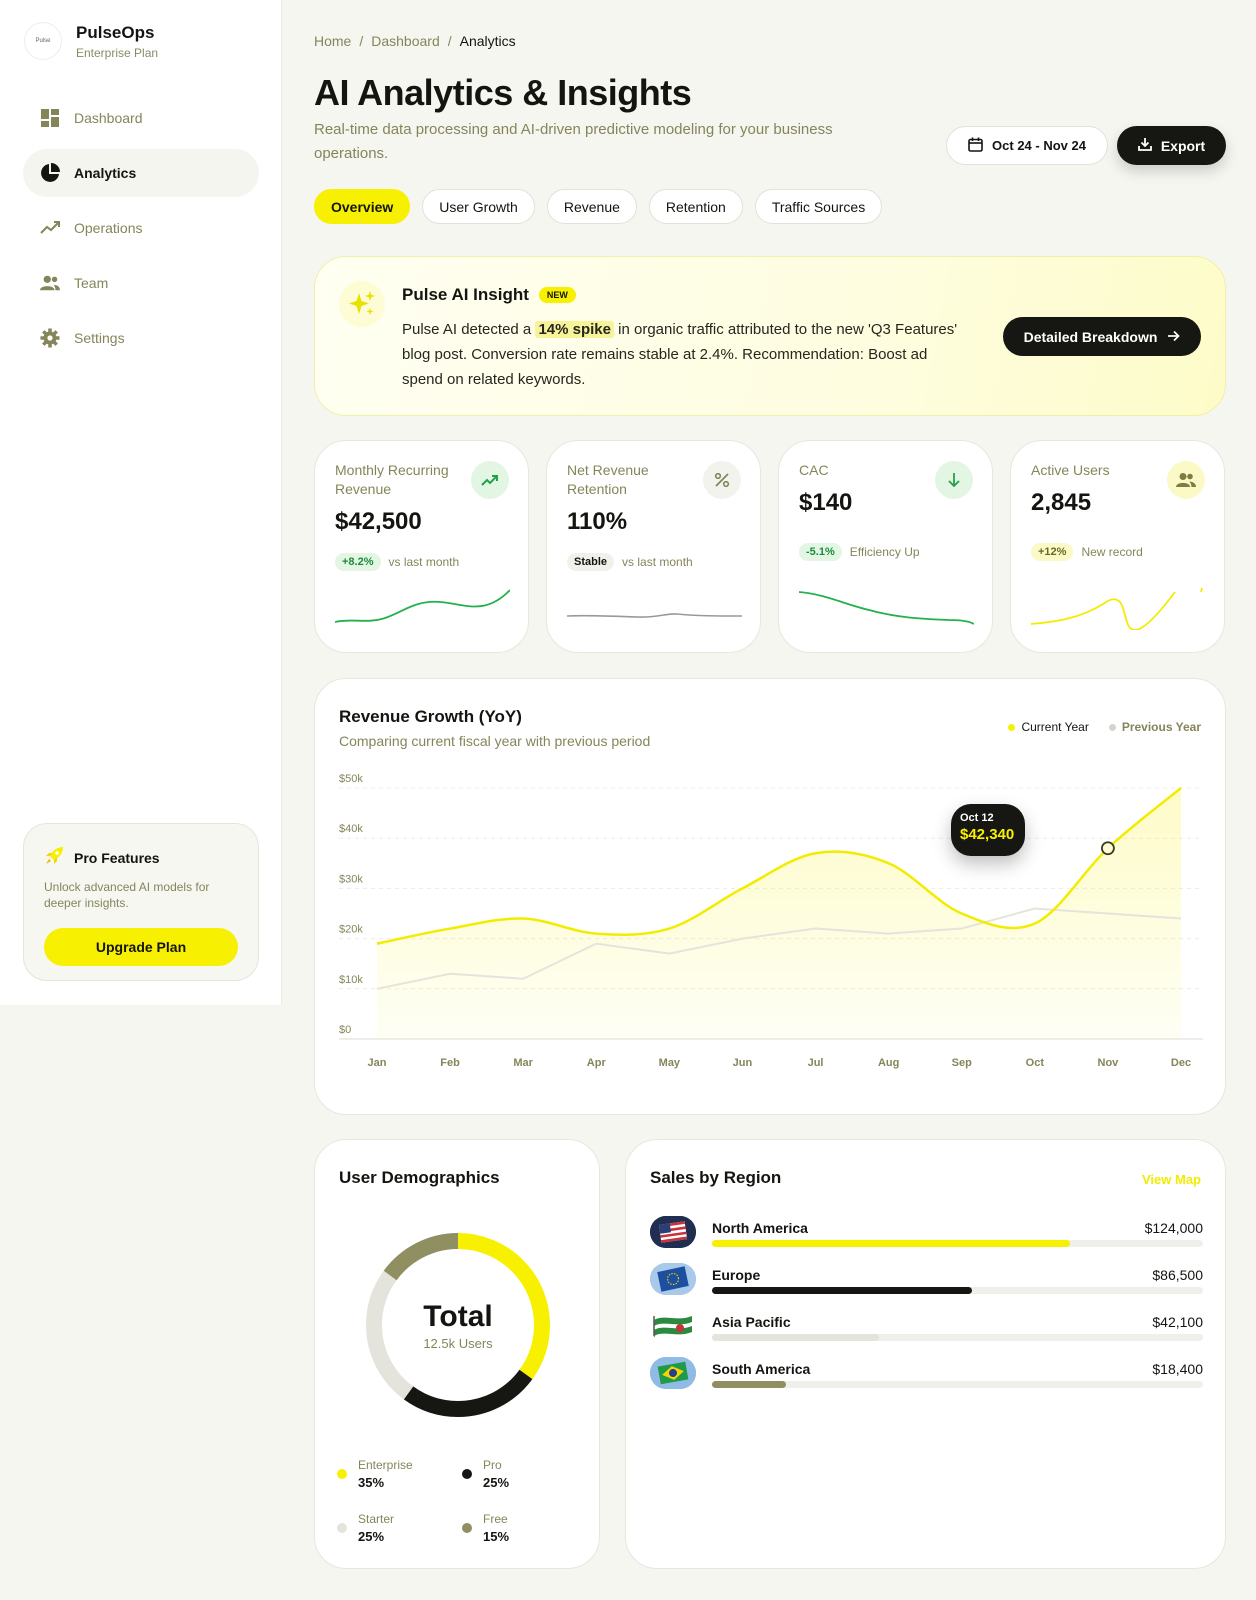 The height and width of the screenshot is (1600, 1256). I want to click on region-value: $124,000, so click(1173, 1228).